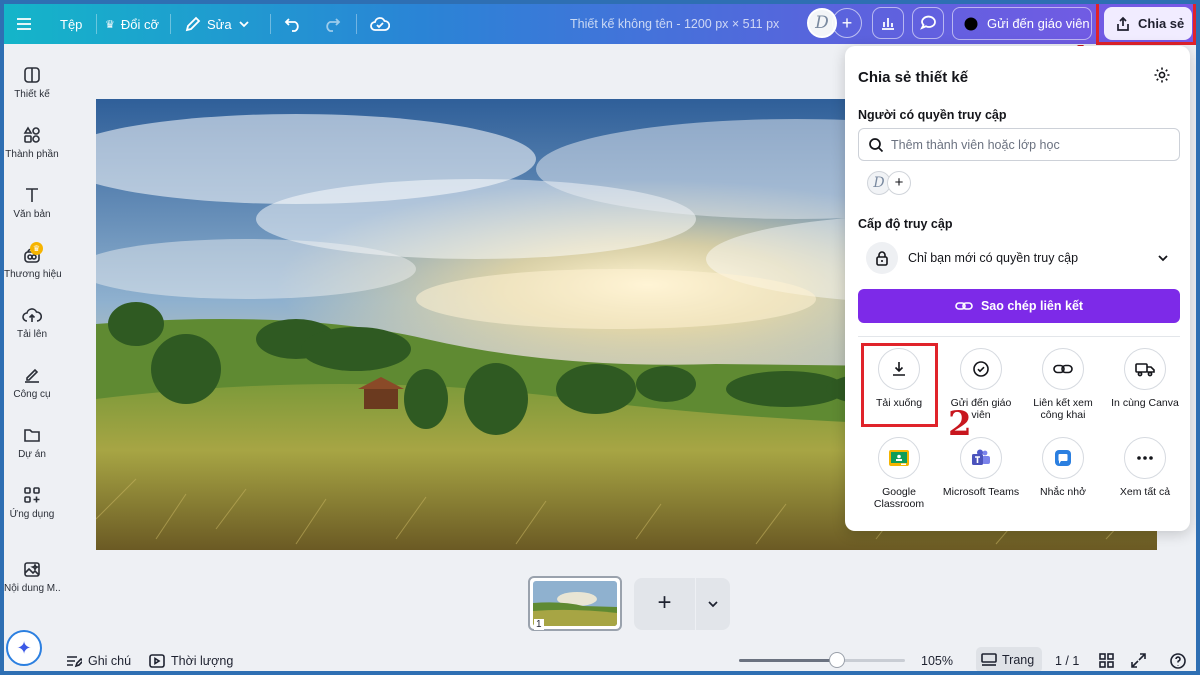 The width and height of the screenshot is (1200, 675). Describe the element at coordinates (1063, 492) in the screenshot. I see `share-option-label: Nhắc nhở` at that location.